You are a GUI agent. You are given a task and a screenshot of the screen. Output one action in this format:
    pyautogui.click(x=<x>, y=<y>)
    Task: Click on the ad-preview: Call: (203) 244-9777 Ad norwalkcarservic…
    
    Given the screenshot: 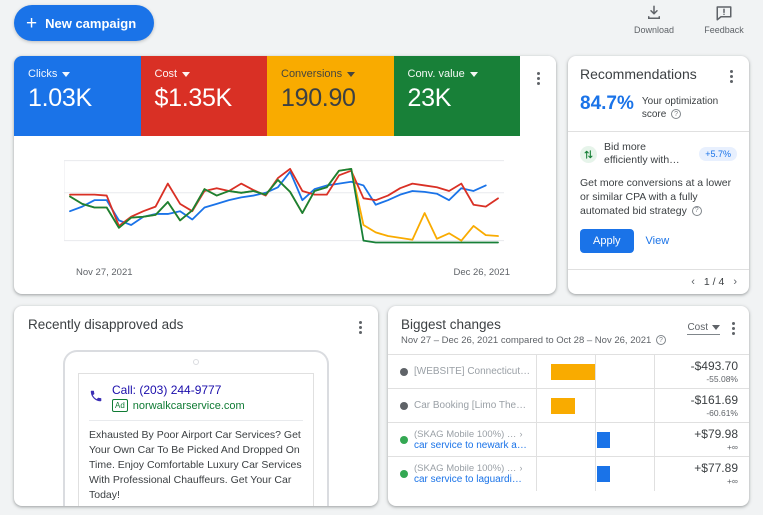 What is the action you would take?
    pyautogui.click(x=196, y=439)
    